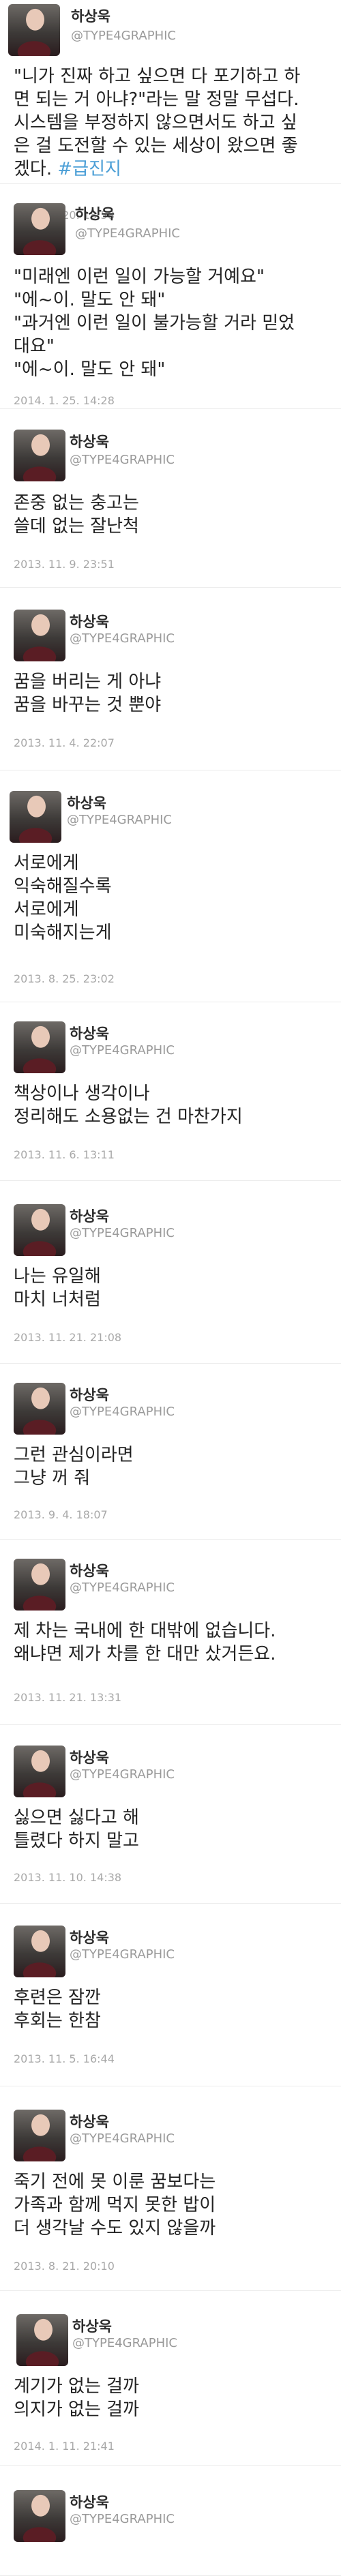 This screenshot has height=2576, width=341. What do you see at coordinates (67, 1878) in the screenshot?
I see `tweet-timestamp: 2013. 11. 10. 14:38` at bounding box center [67, 1878].